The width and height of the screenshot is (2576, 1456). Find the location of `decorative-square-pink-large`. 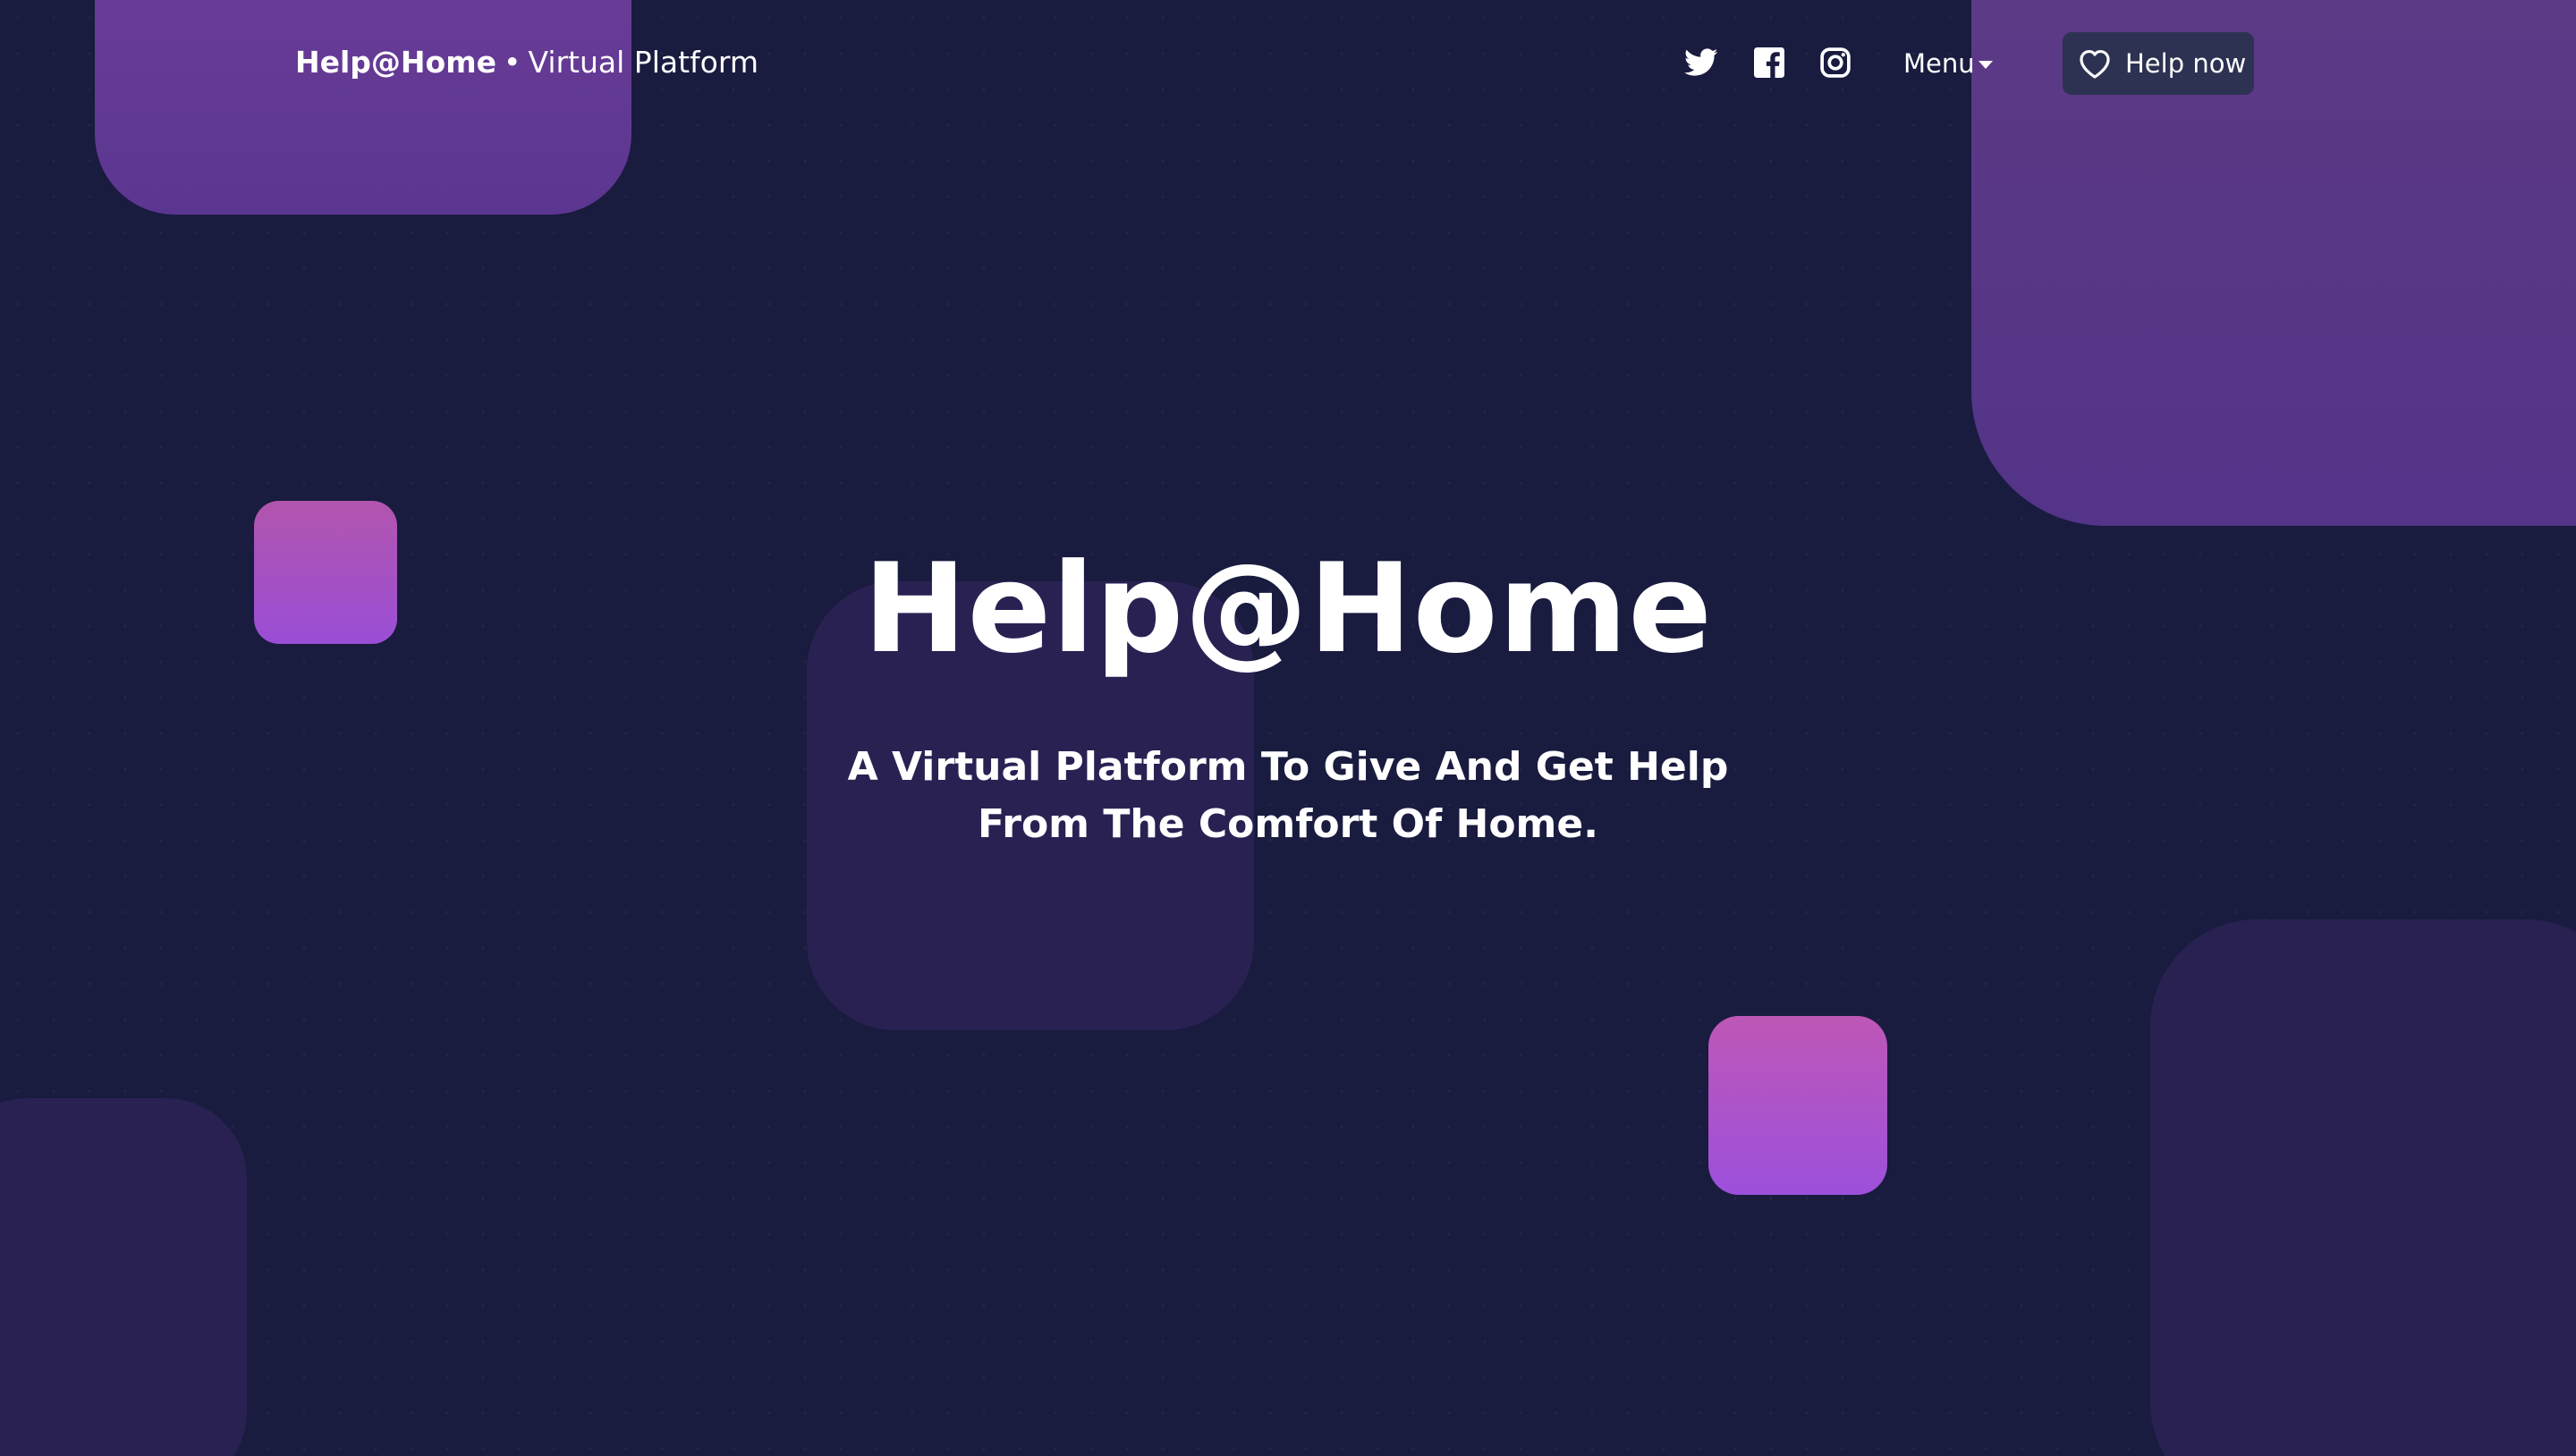

decorative-square-pink-large is located at coordinates (1797, 1105).